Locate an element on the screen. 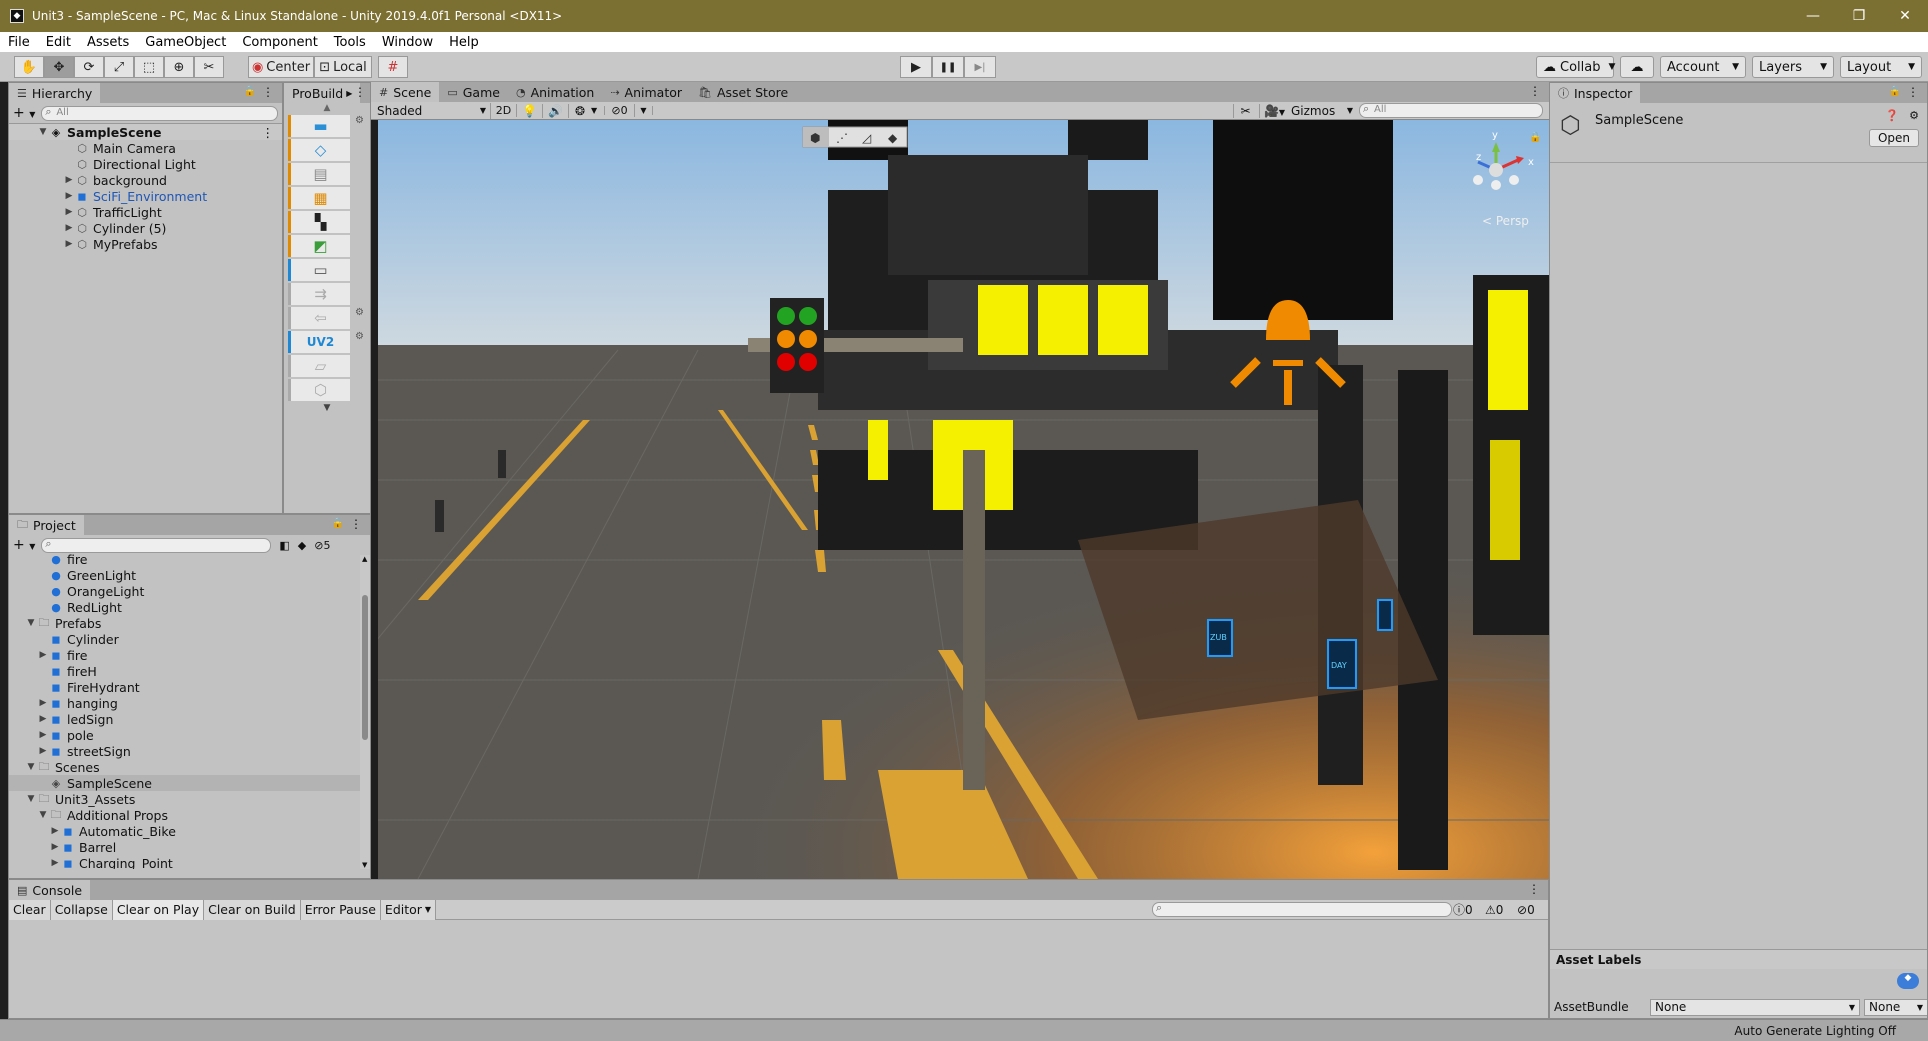 This screenshot has height=1041, width=1928. tab-animation: ◔ Animation is located at coordinates (555, 92).